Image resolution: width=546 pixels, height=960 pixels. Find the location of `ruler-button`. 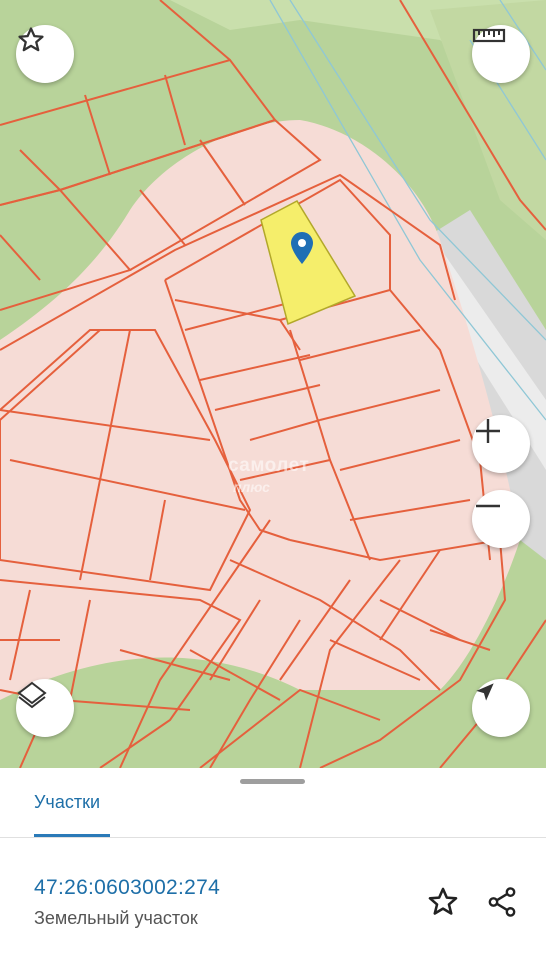

ruler-button is located at coordinates (501, 54).